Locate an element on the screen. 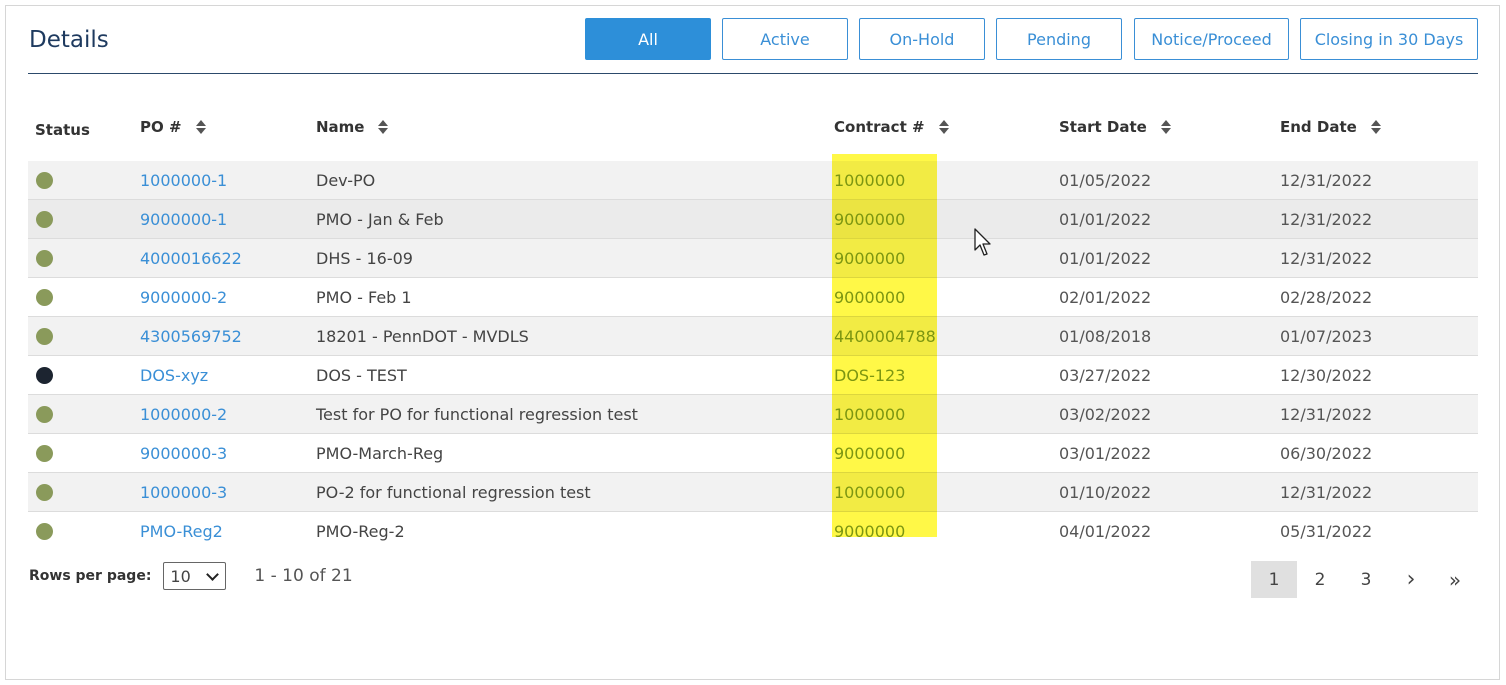 The image size is (1506, 685). po-link: PMO-Reg2 is located at coordinates (181, 531).